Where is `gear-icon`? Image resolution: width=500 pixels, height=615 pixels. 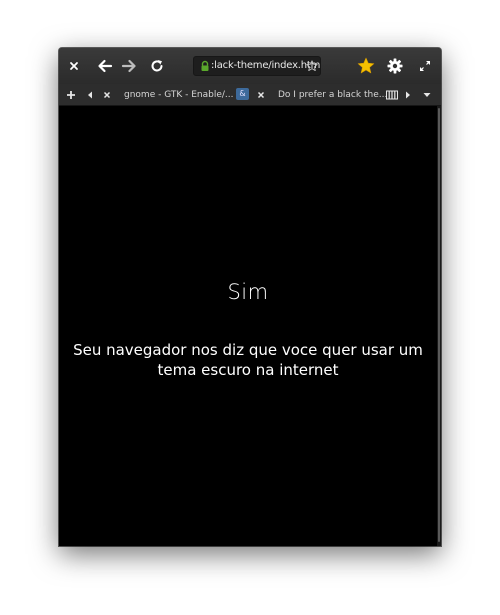
gear-icon is located at coordinates (395, 66).